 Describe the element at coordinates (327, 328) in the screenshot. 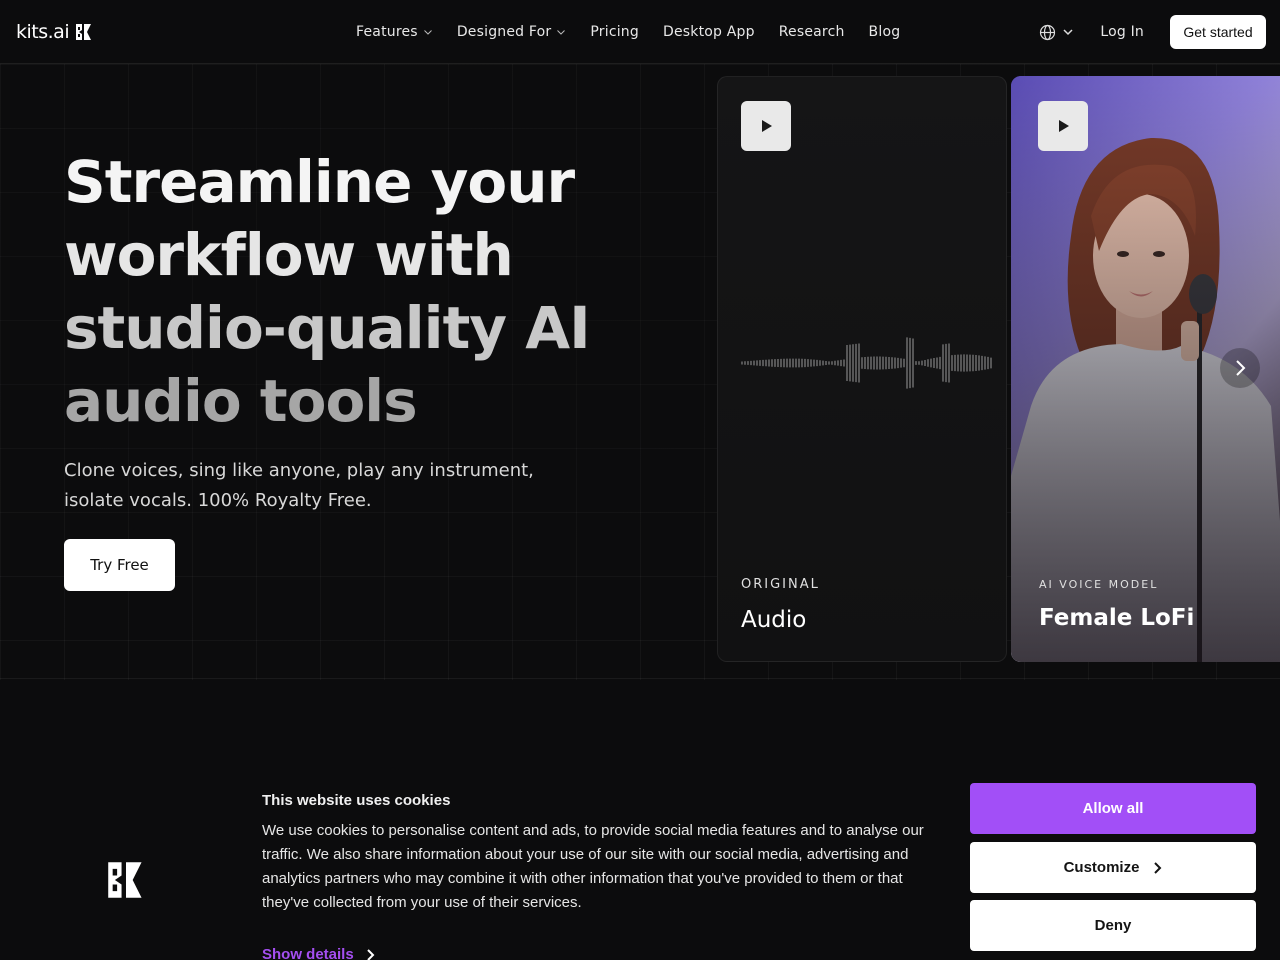

I see `hero-title-line: studio-quality AI` at that location.